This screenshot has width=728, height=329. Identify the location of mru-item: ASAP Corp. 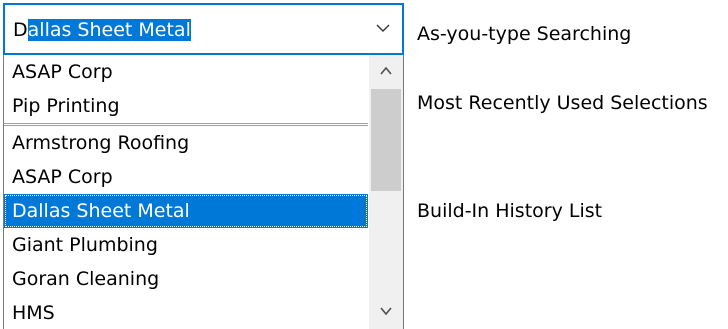
(186, 72).